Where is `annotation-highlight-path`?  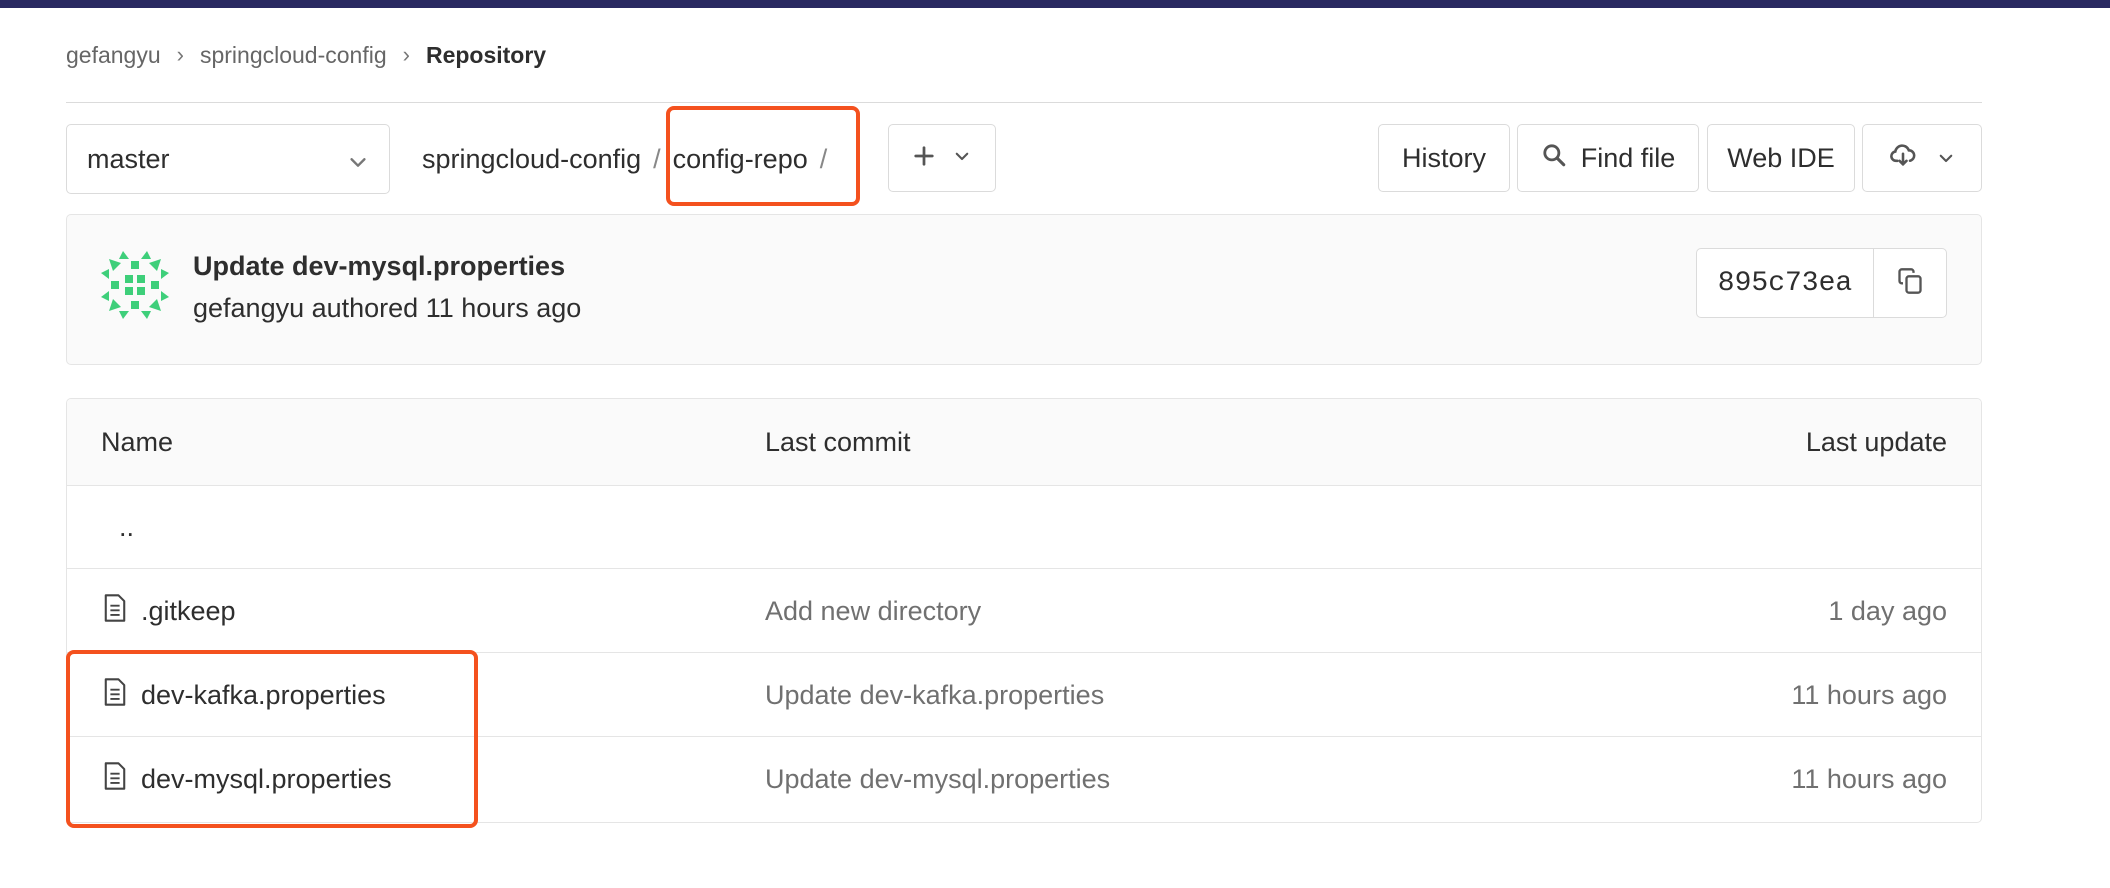
annotation-highlight-path is located at coordinates (763, 156).